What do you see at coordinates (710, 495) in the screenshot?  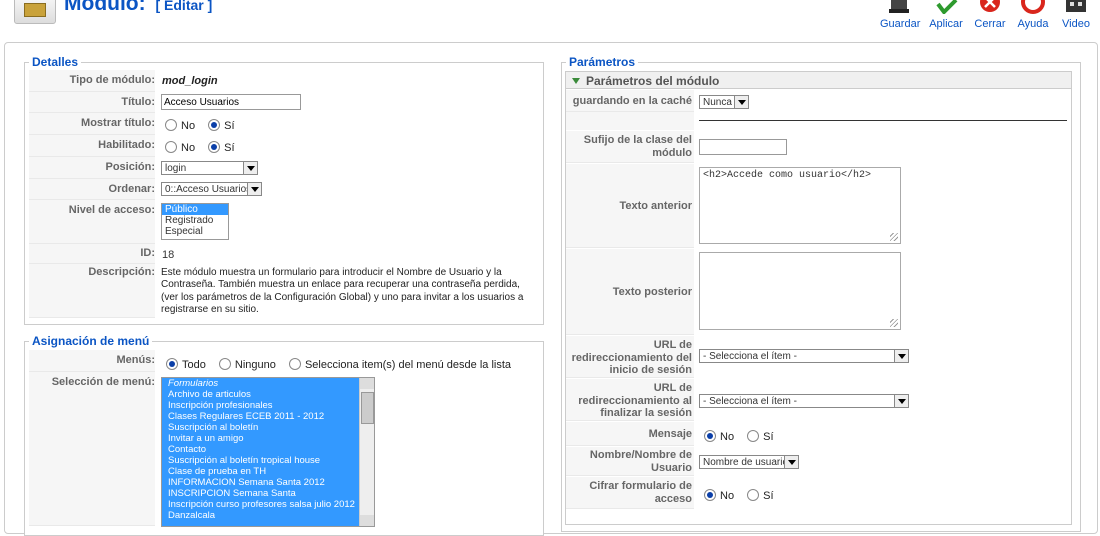 I see `encrypt-no-radio` at bounding box center [710, 495].